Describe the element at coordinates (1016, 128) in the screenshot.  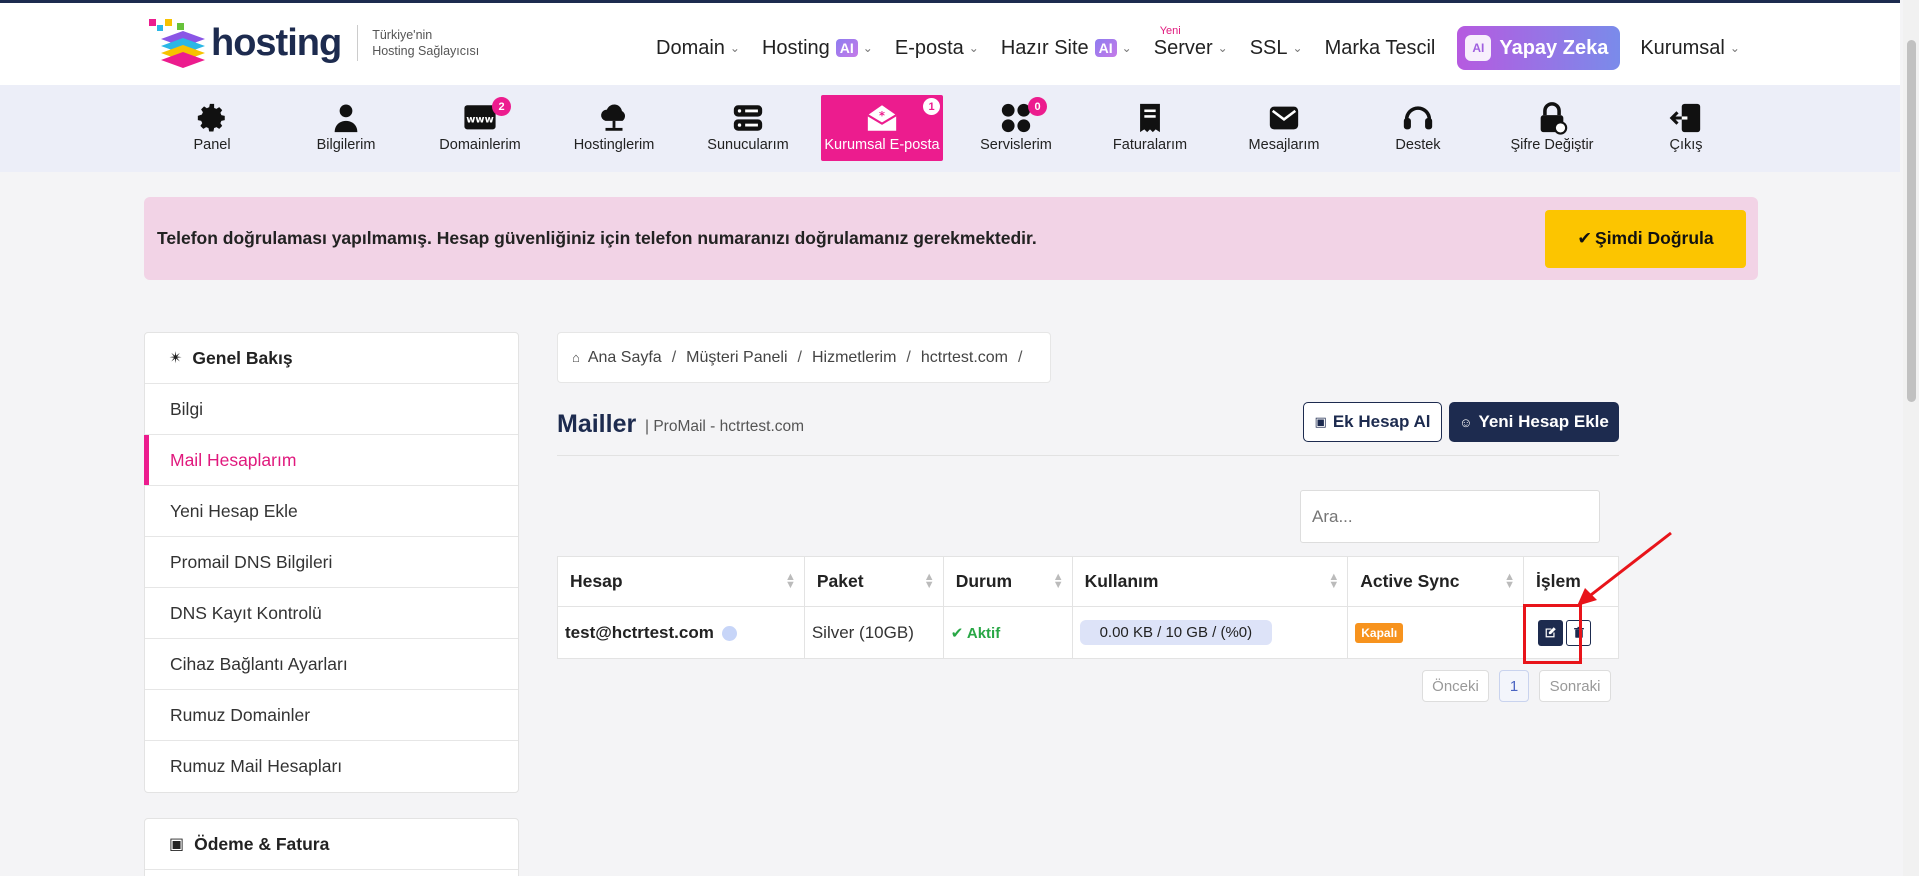
I see `iconbar-servislerim: Servislerim 0` at that location.